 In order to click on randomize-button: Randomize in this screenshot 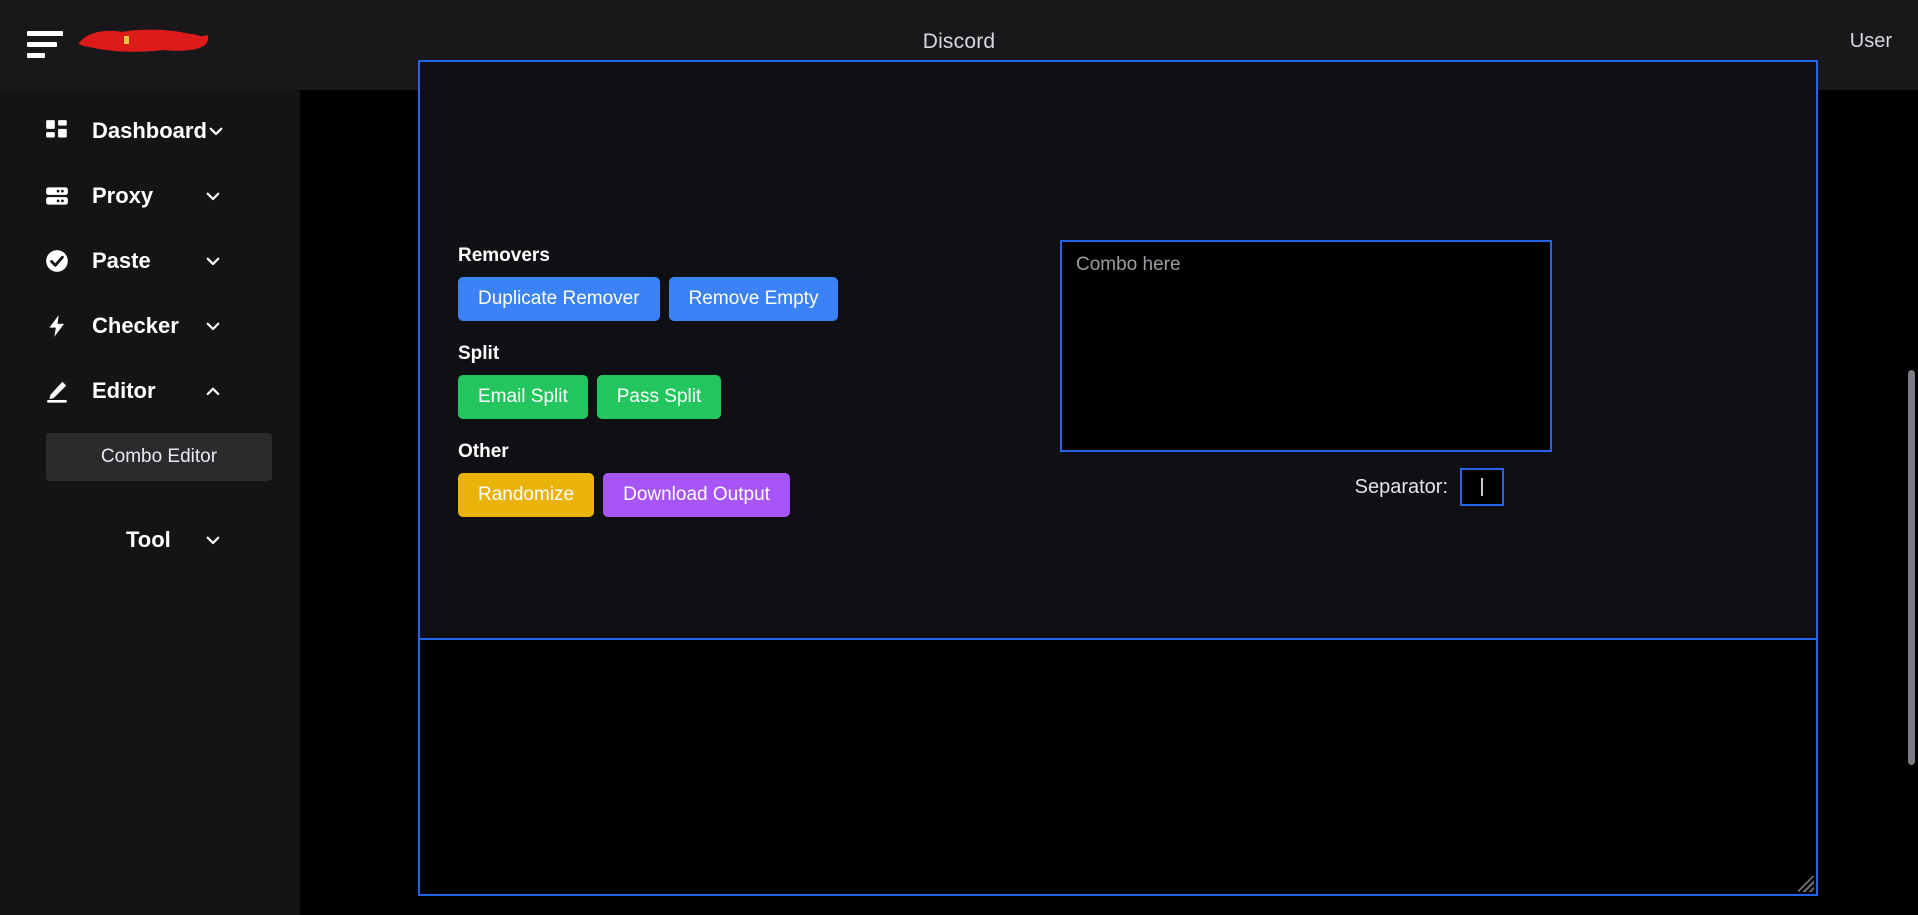, I will do `click(526, 495)`.